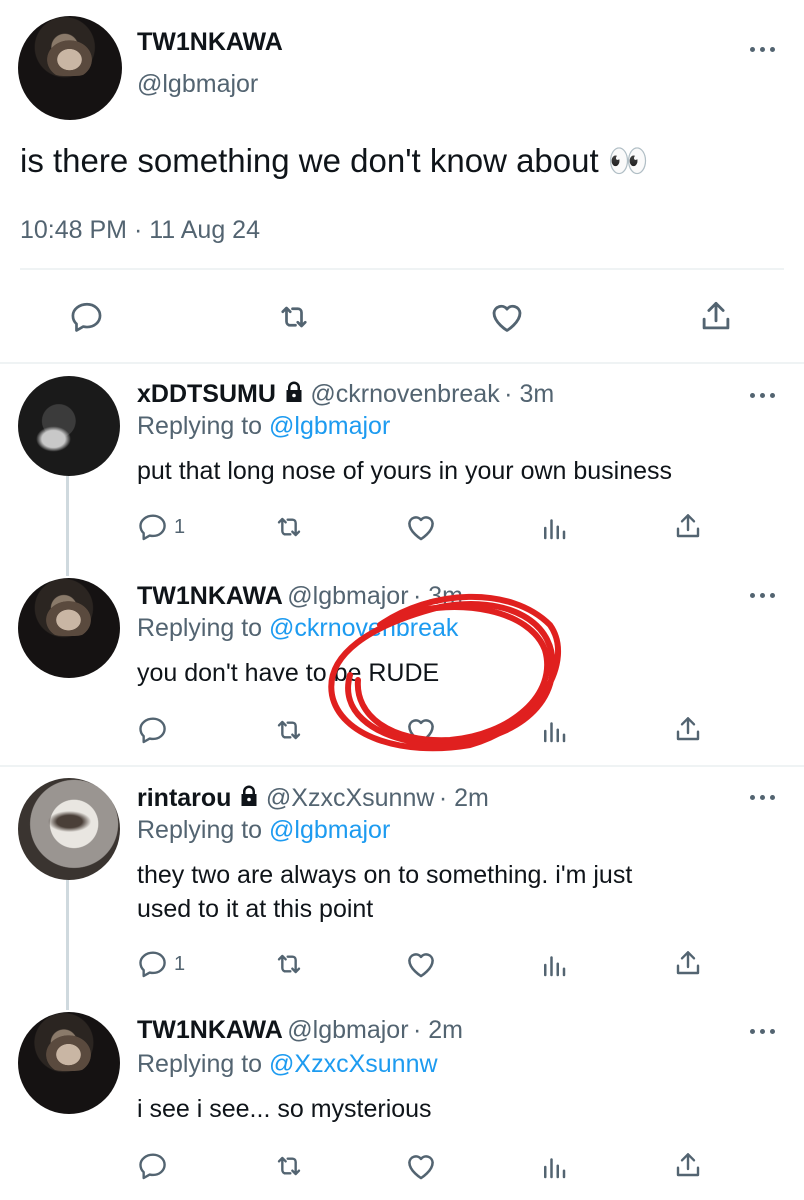  I want to click on reply-header: xDDTSUMU @ckrnovenbreak · 3m, so click(345, 394).